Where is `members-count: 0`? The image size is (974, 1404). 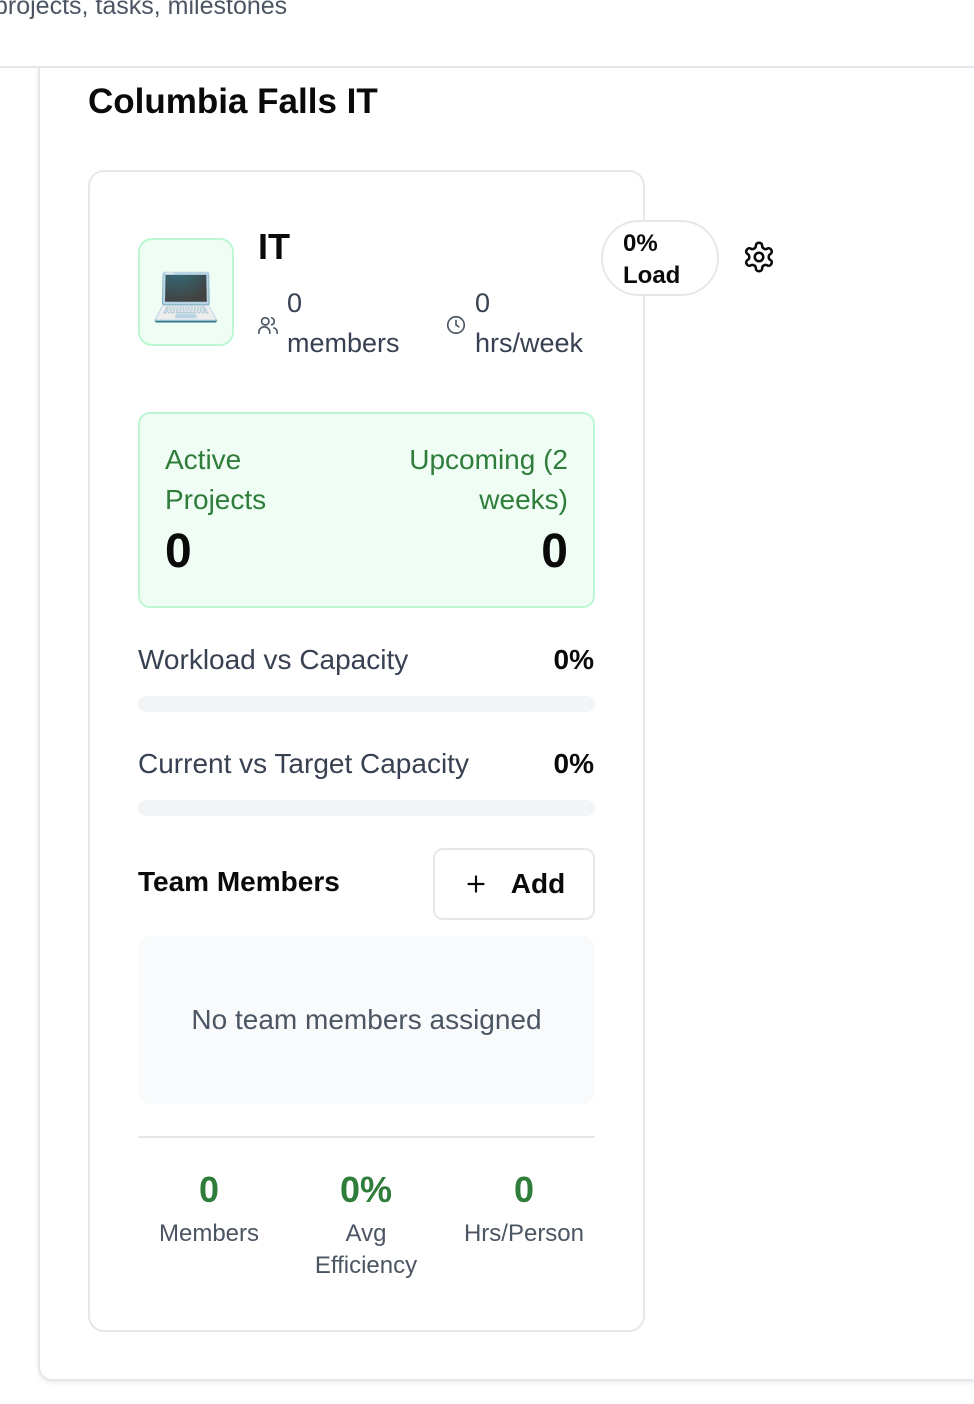
members-count: 0 is located at coordinates (295, 303).